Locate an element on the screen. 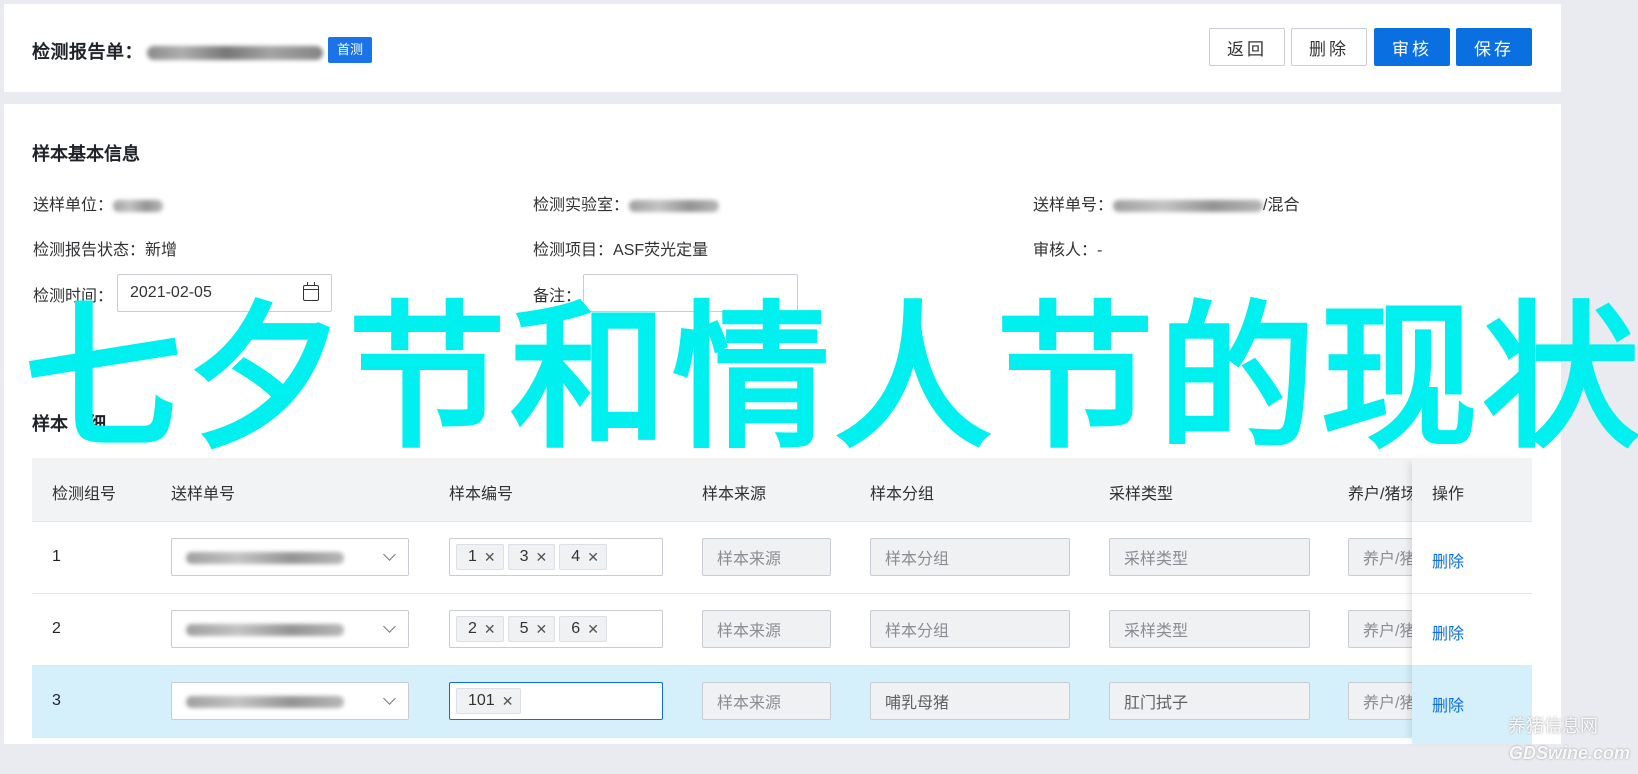 The width and height of the screenshot is (1638, 774). col-source: 样本来源 is located at coordinates (734, 494).